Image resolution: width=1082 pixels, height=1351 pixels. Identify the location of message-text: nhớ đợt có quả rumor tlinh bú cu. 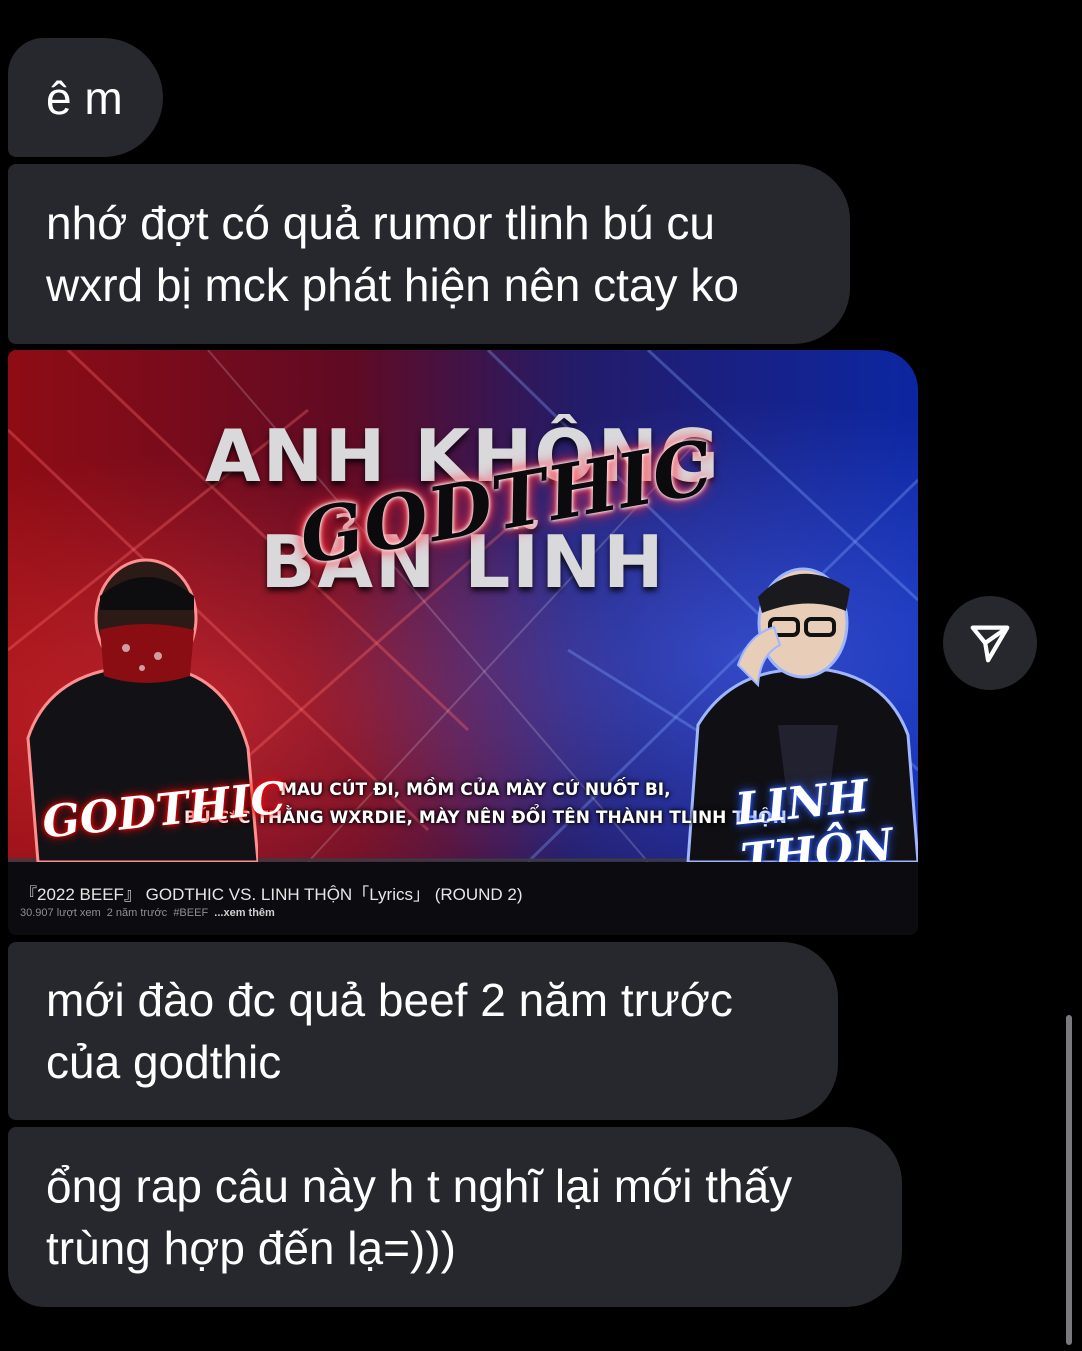
(380, 223).